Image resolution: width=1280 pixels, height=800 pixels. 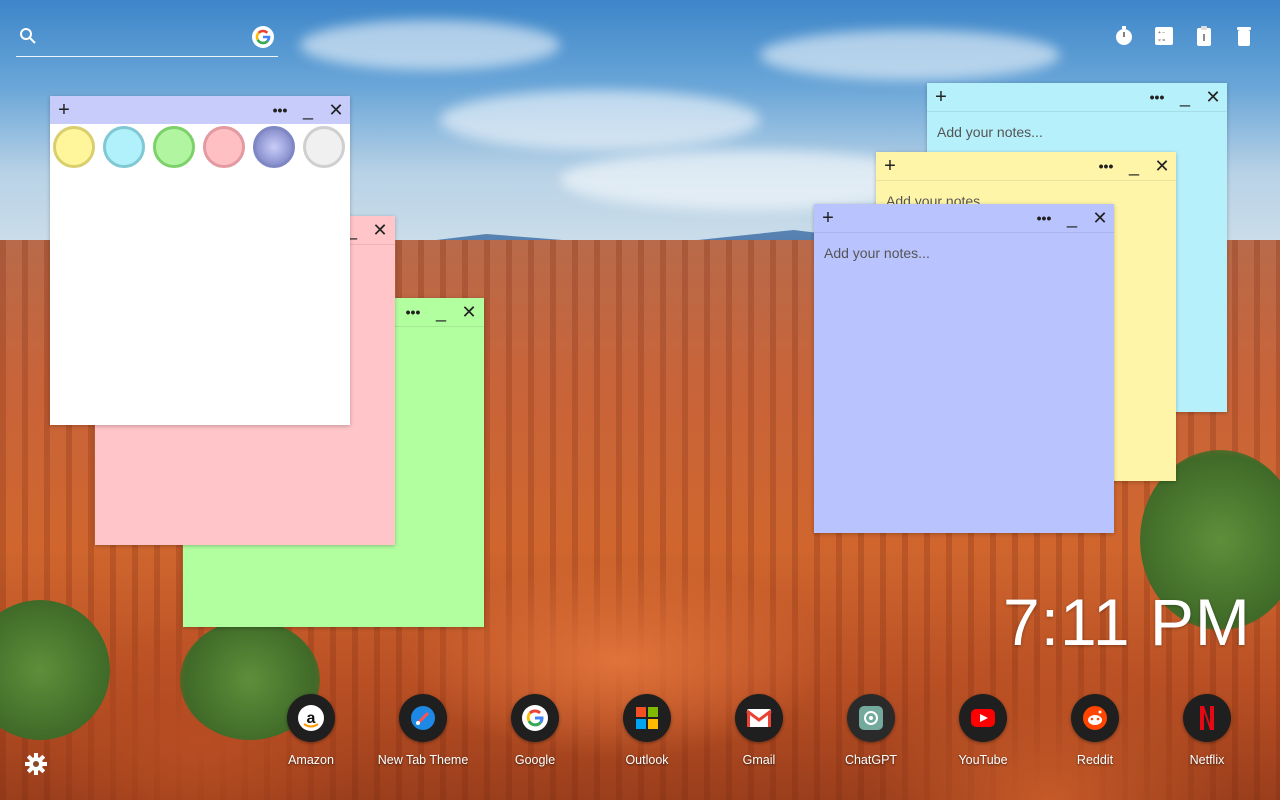 I want to click on chatgpt-icon, so click(x=871, y=718).